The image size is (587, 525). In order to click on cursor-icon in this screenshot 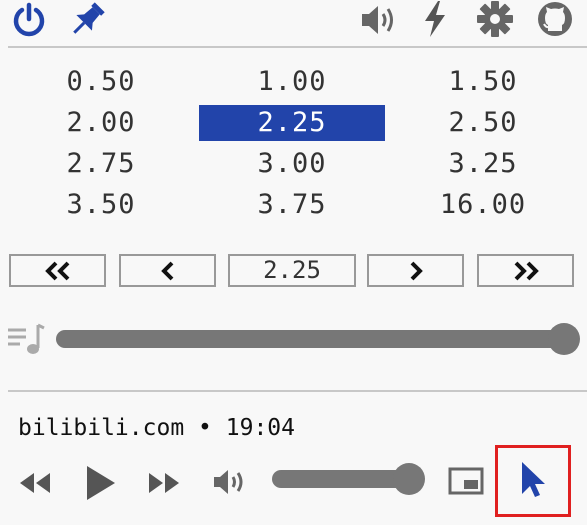, I will do `click(533, 481)`.